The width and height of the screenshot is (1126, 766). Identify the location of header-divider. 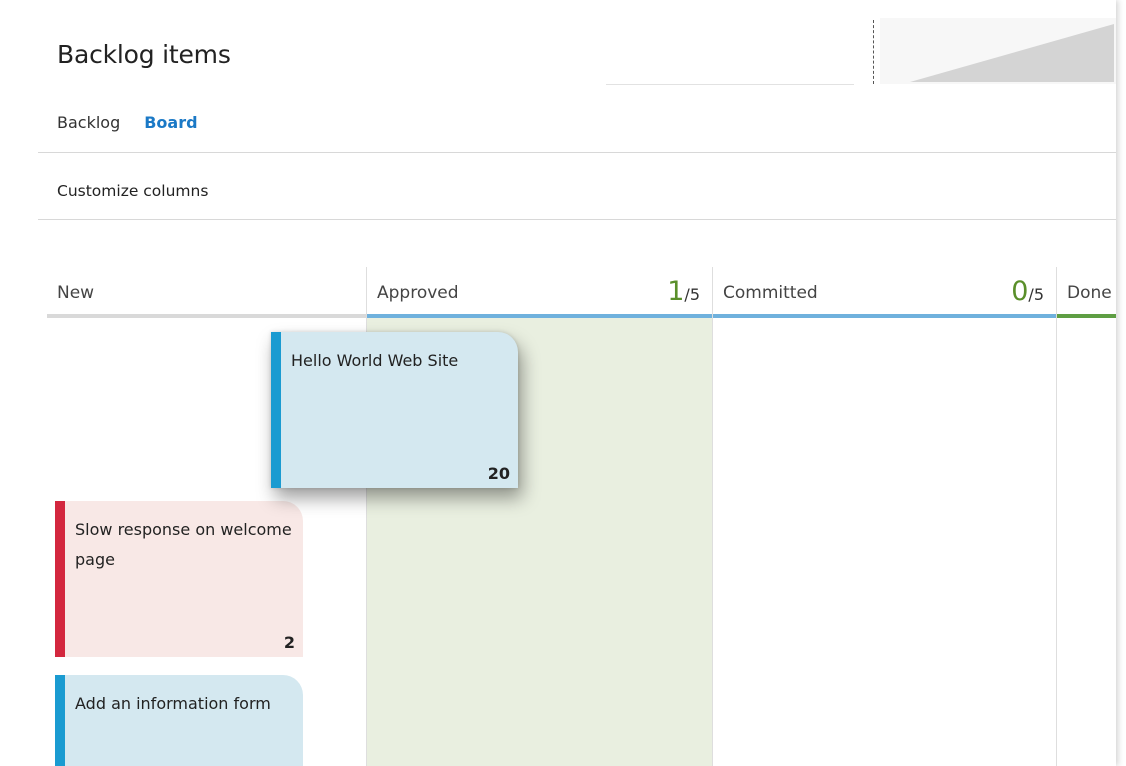
(873, 52).